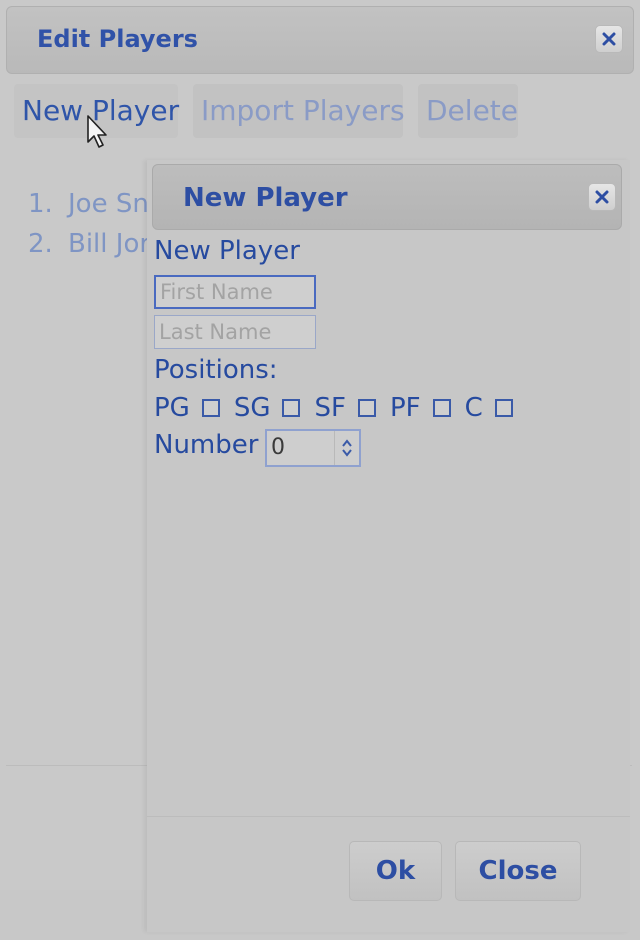 Image resolution: width=640 pixels, height=940 pixels. I want to click on chevron-down-icon, so click(347, 453).